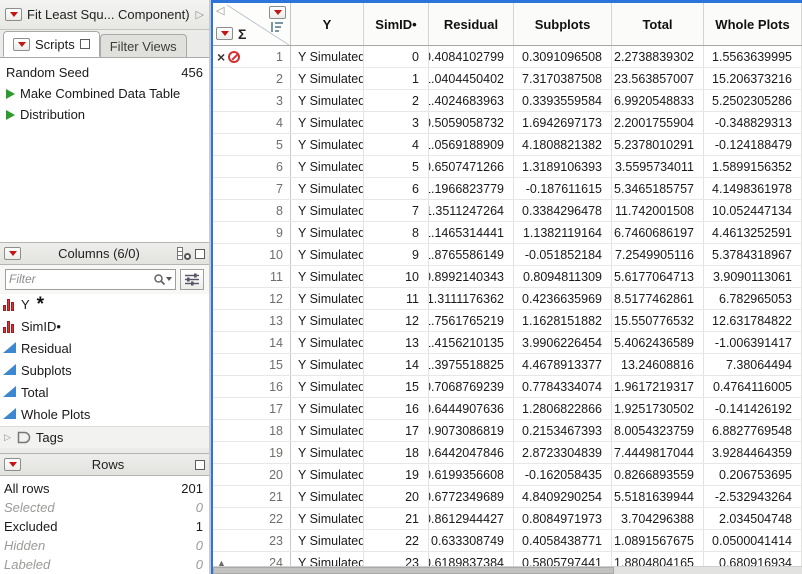  What do you see at coordinates (563, 56) in the screenshot?
I see `cell-subplots: 0.3091096508` at bounding box center [563, 56].